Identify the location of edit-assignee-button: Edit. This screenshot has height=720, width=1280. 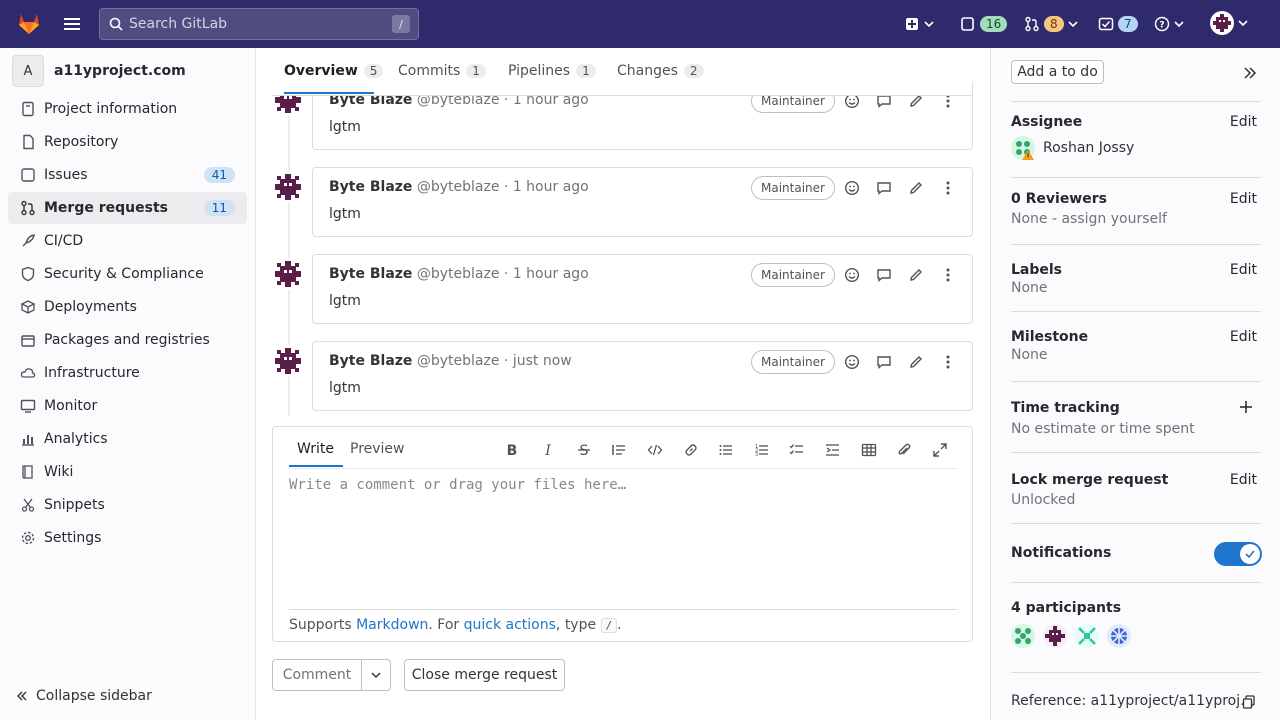
(1243, 122).